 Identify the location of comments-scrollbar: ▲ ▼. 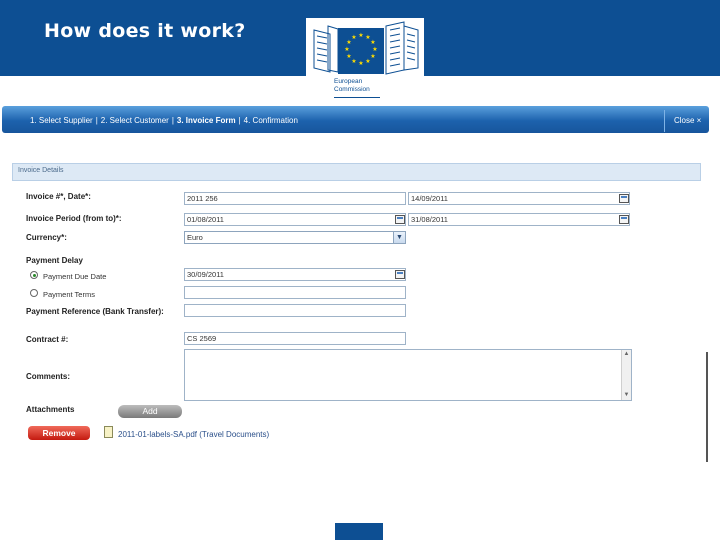
(626, 375).